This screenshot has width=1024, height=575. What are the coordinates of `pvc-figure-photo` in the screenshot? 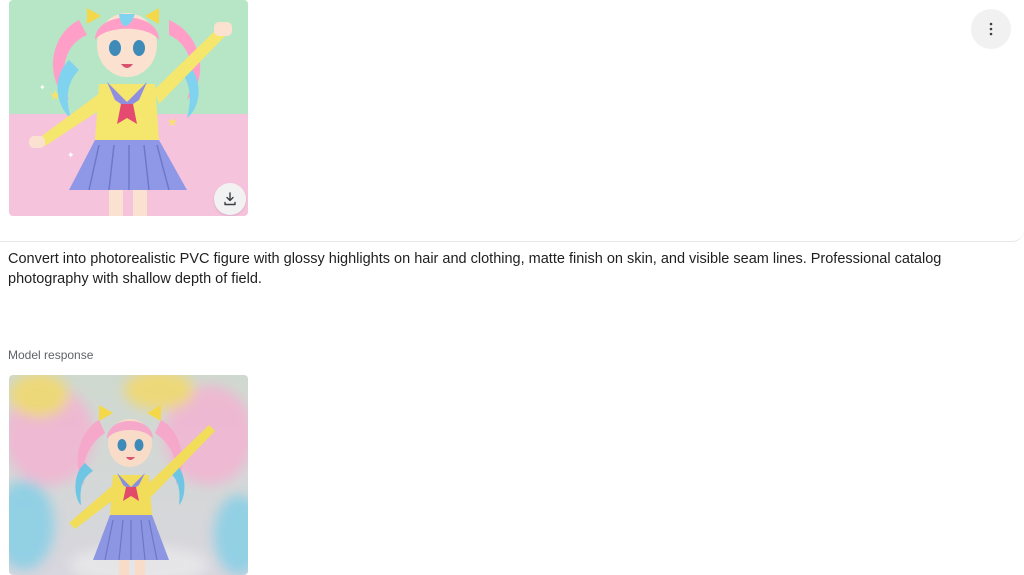 It's located at (128, 475).